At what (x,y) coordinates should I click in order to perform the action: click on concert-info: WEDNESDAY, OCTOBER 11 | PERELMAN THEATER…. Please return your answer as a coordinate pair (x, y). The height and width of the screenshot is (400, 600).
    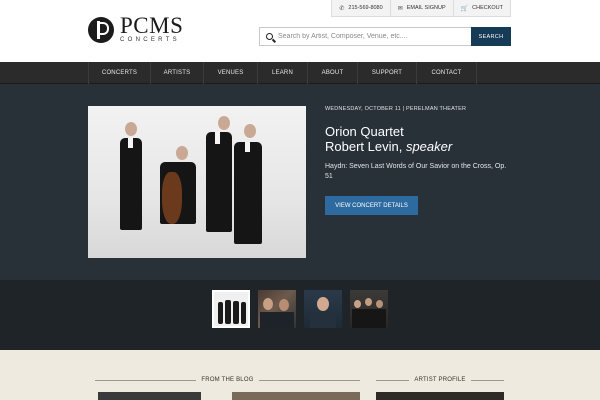
    Looking at the image, I should click on (420, 160).